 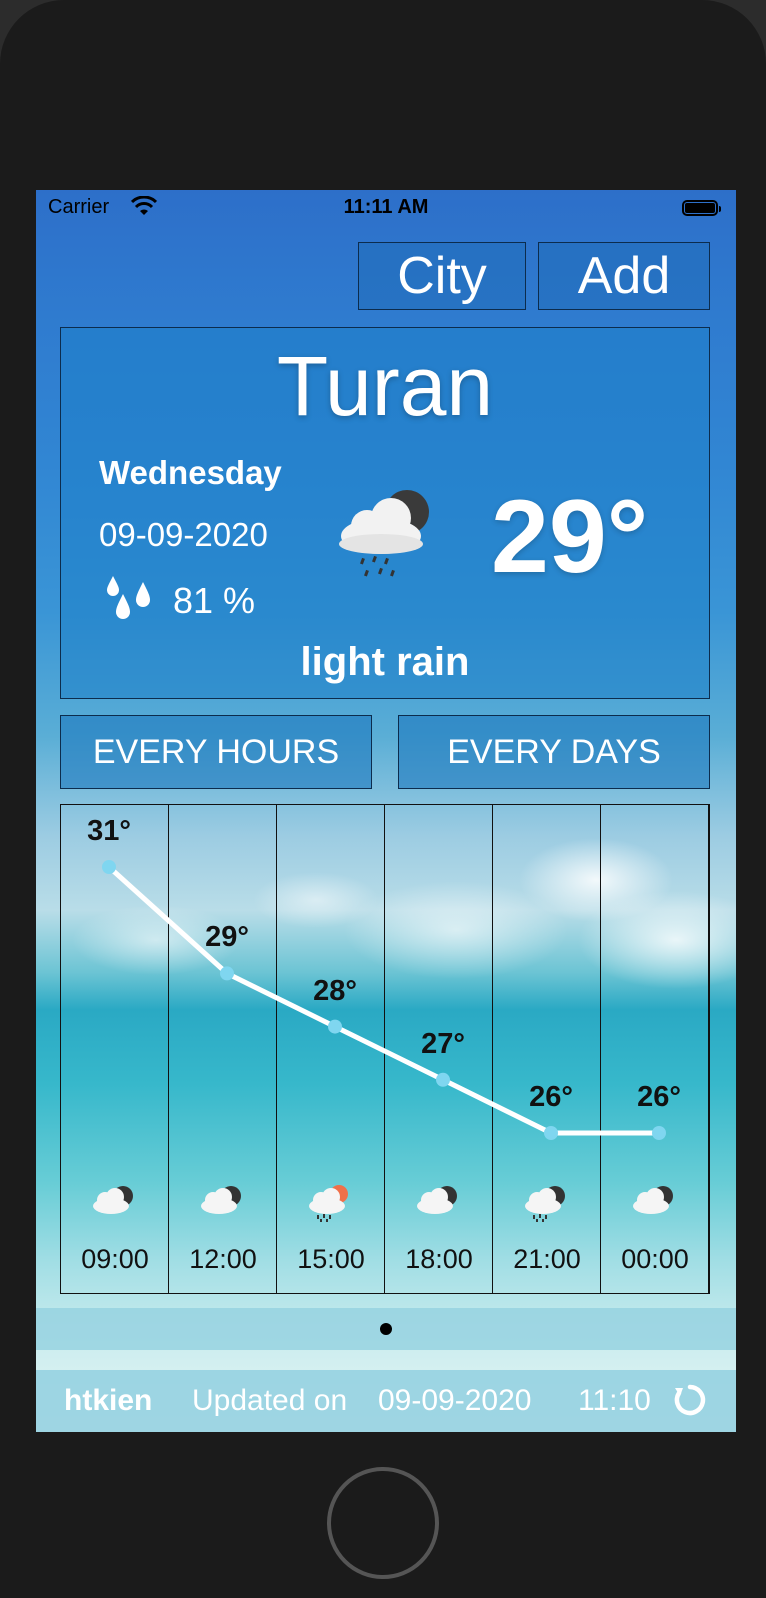 I want to click on temperature-line, so click(x=383, y=1000).